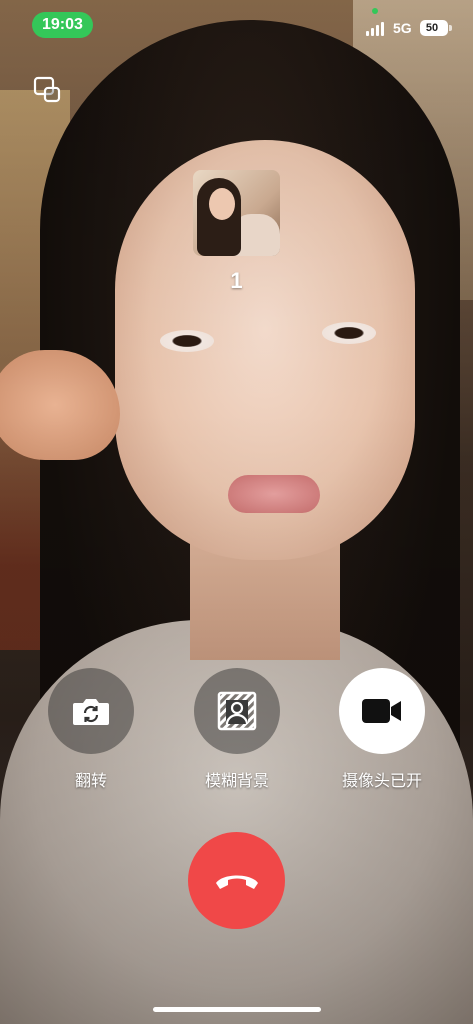 This screenshot has height=1024, width=473. I want to click on hang-up-button, so click(236, 880).